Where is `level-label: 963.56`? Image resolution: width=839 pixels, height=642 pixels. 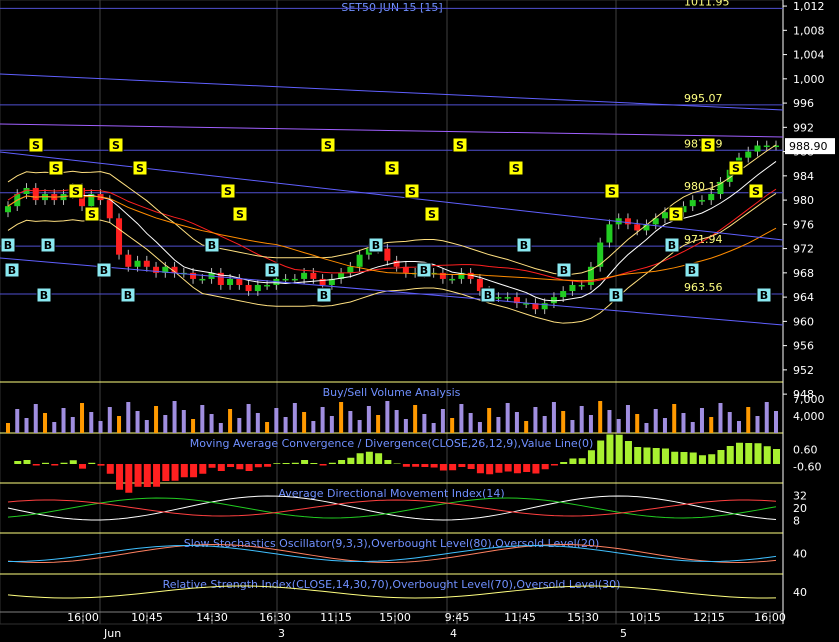 level-label: 963.56 is located at coordinates (703, 287).